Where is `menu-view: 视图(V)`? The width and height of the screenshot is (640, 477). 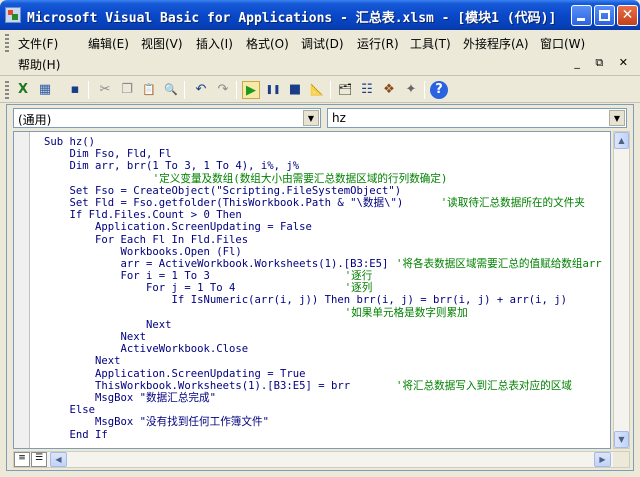 menu-view: 视图(V) is located at coordinates (162, 43).